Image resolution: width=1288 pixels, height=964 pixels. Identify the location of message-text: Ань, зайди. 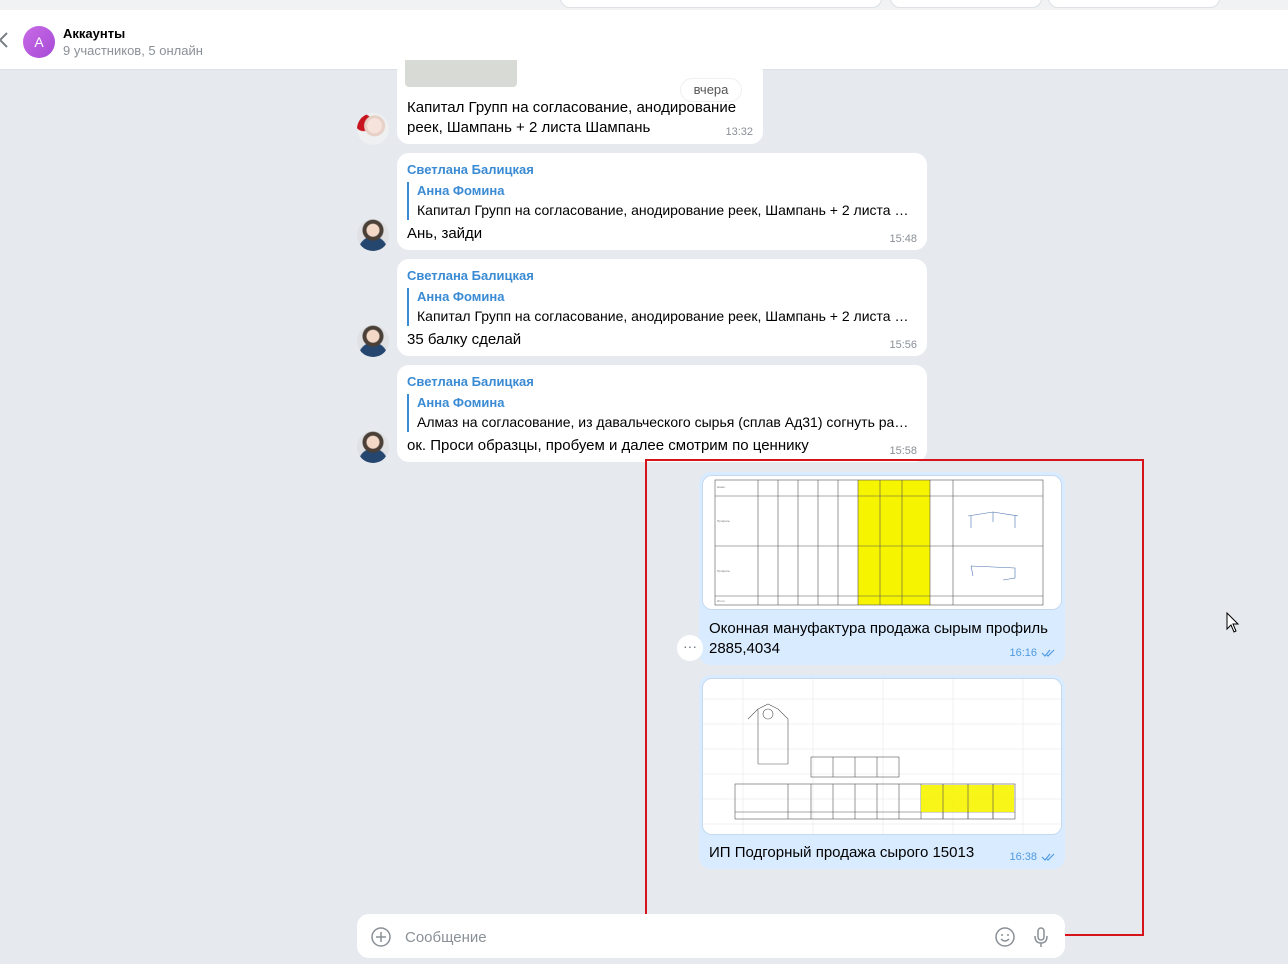
(445, 233).